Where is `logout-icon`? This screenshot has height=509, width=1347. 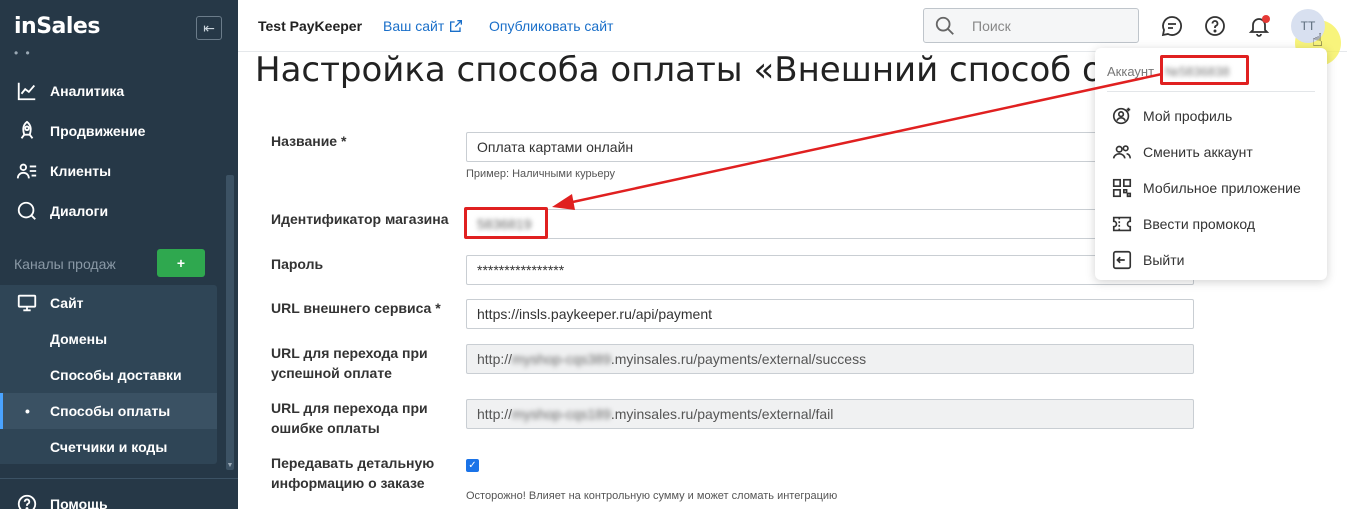
logout-icon is located at coordinates (1122, 260).